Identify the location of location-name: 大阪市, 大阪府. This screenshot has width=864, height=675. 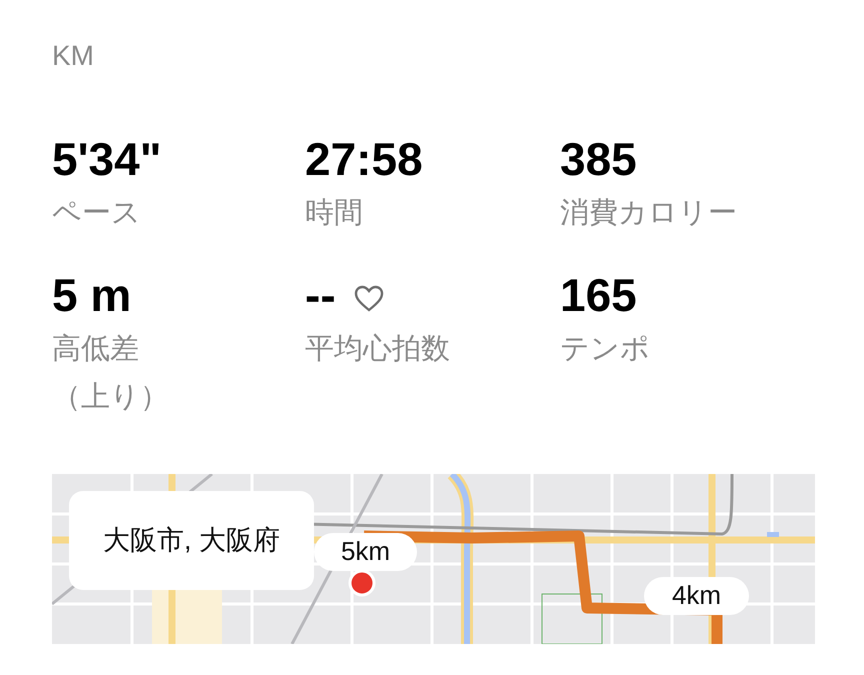
(191, 541).